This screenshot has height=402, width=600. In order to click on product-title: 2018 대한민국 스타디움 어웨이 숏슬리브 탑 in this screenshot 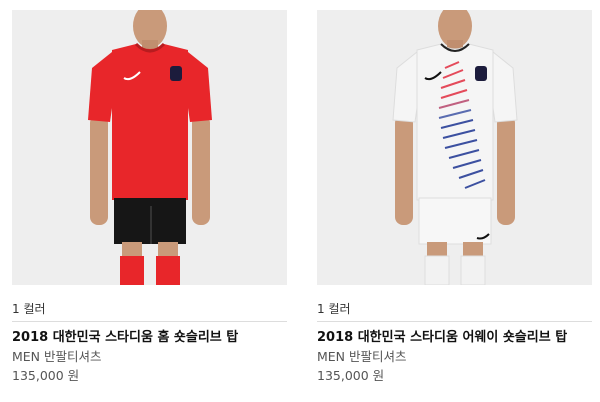, I will do `click(454, 337)`.